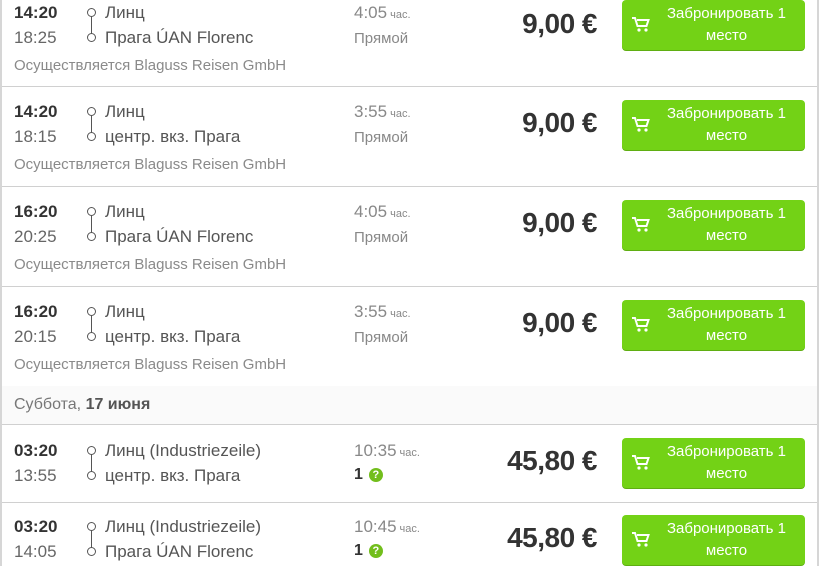 This screenshot has height=566, width=820. I want to click on arrival-time: 18:15, so click(35, 136).